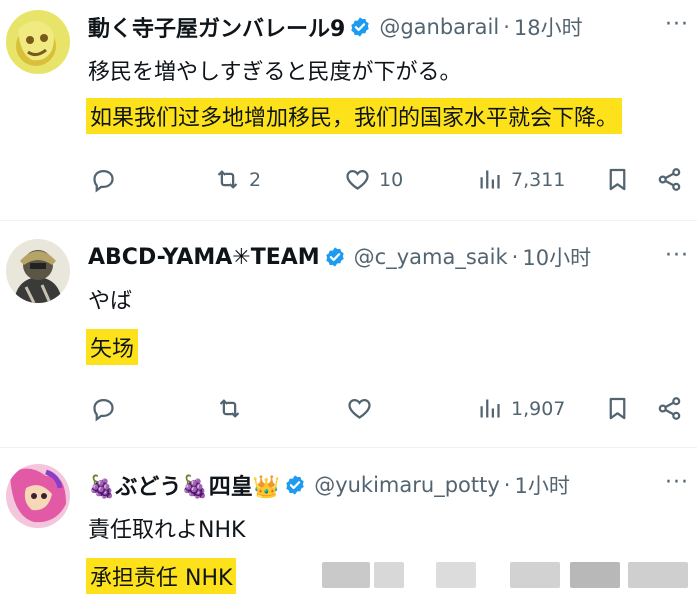 Image resolution: width=697 pixels, height=608 pixels. What do you see at coordinates (161, 576) in the screenshot?
I see `translation-highlight: 承担责任 NHK` at bounding box center [161, 576].